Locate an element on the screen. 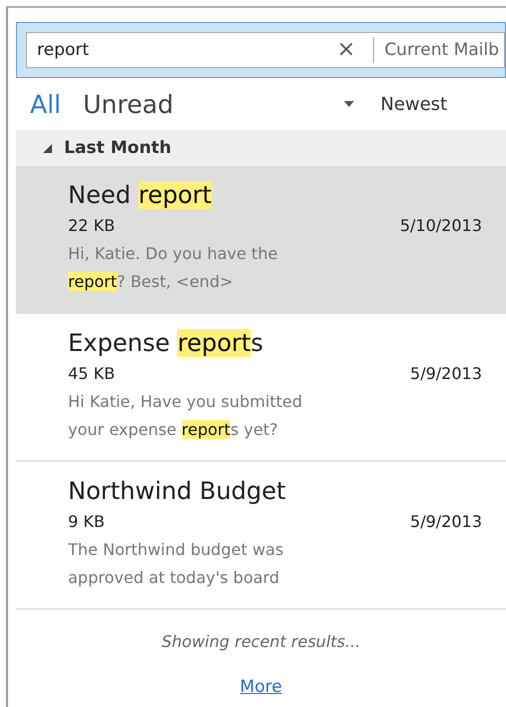 The width and height of the screenshot is (506, 707). message-preview: Hi, Katie. Do you have the report? Best, <end> is located at coordinates (173, 268).